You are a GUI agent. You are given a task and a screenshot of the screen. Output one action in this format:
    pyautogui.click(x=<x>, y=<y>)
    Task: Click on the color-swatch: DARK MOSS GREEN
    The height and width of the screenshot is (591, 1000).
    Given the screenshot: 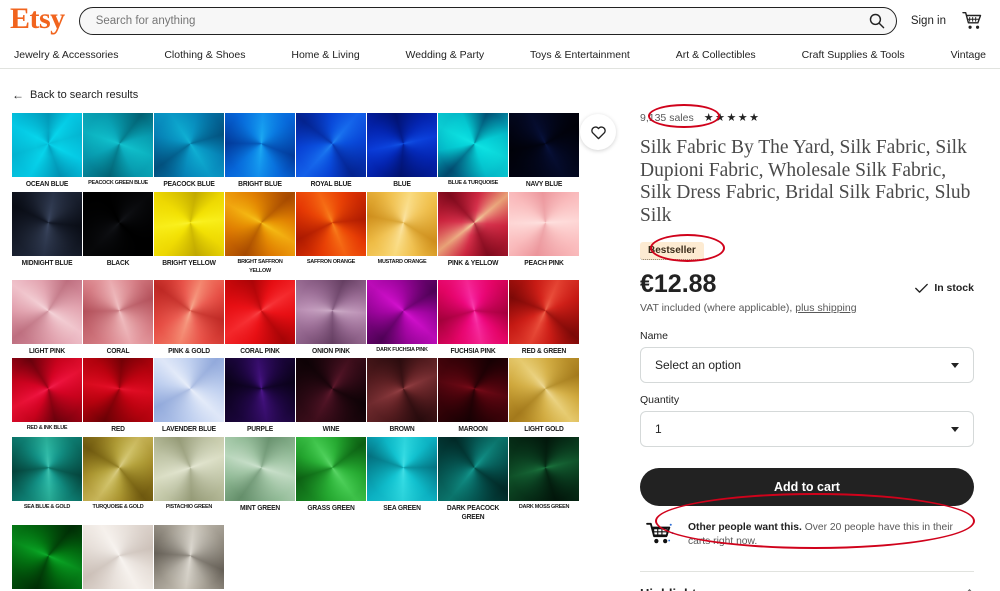 What is the action you would take?
    pyautogui.click(x=544, y=480)
    